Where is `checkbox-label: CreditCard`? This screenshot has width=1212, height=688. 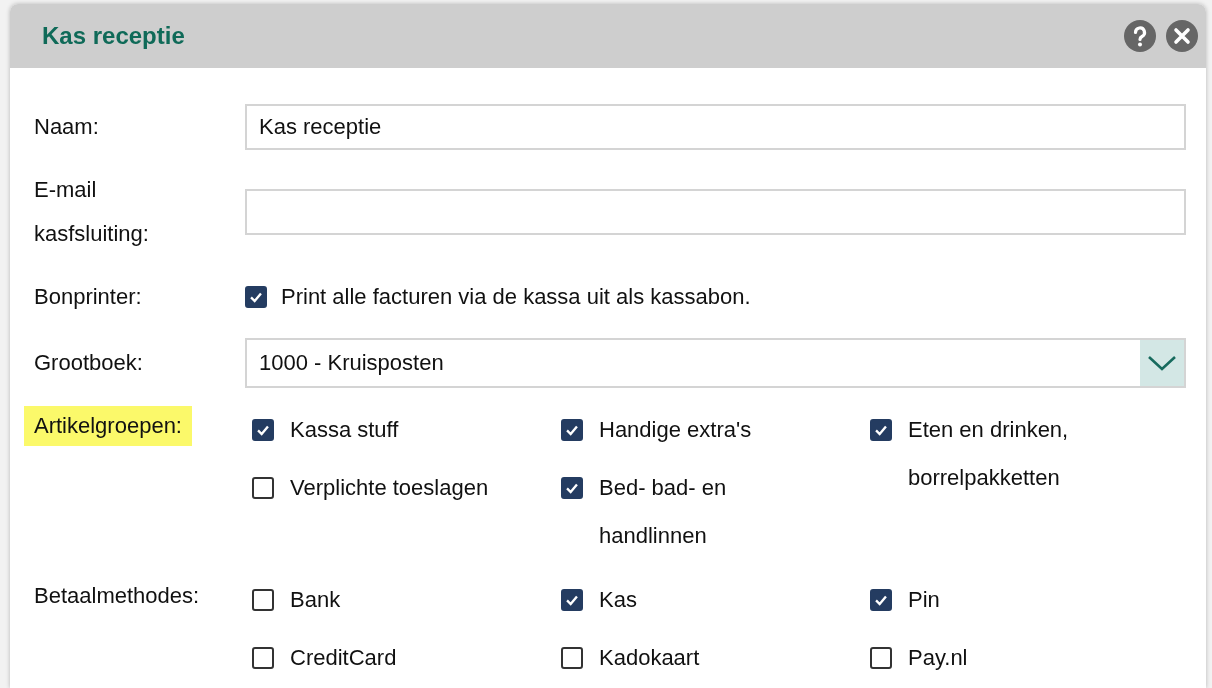
checkbox-label: CreditCard is located at coordinates (343, 658).